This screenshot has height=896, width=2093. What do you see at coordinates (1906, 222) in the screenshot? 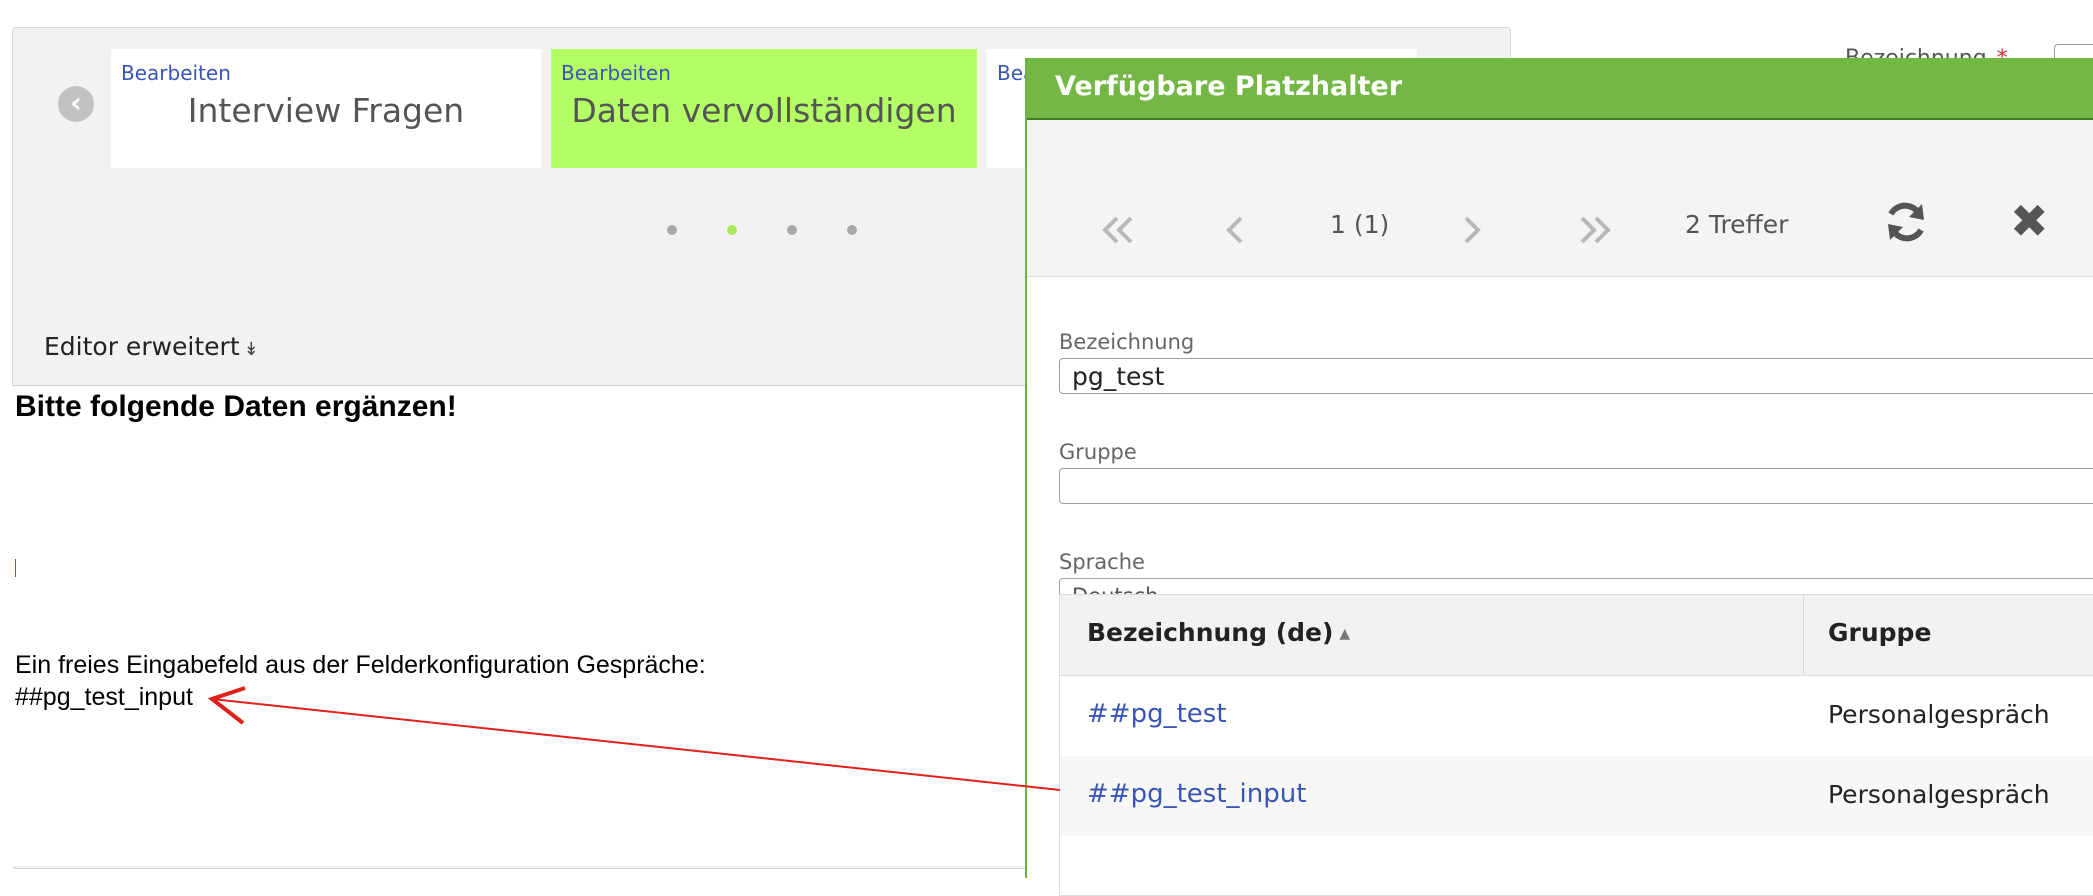
I see `refresh-icon` at bounding box center [1906, 222].